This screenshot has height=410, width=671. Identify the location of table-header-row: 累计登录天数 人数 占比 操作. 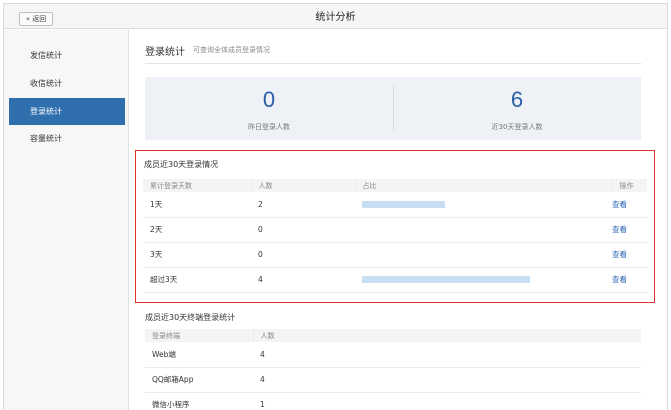
(395, 185).